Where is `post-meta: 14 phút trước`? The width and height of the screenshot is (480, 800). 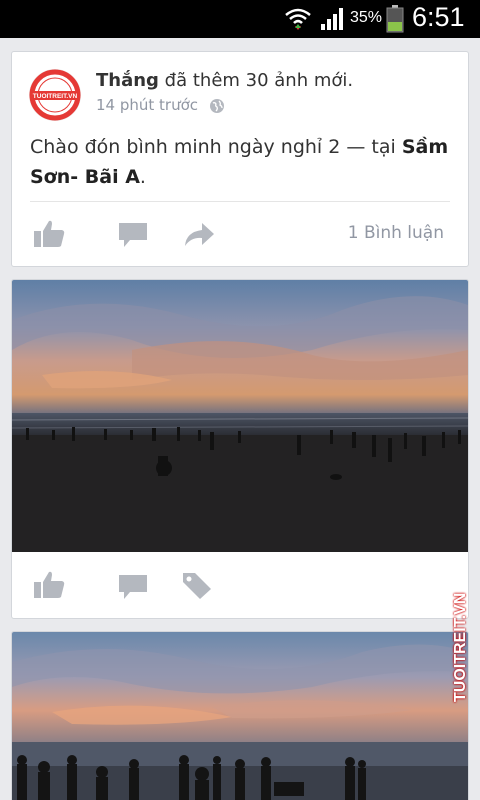
post-meta: 14 phút trước is located at coordinates (160, 105).